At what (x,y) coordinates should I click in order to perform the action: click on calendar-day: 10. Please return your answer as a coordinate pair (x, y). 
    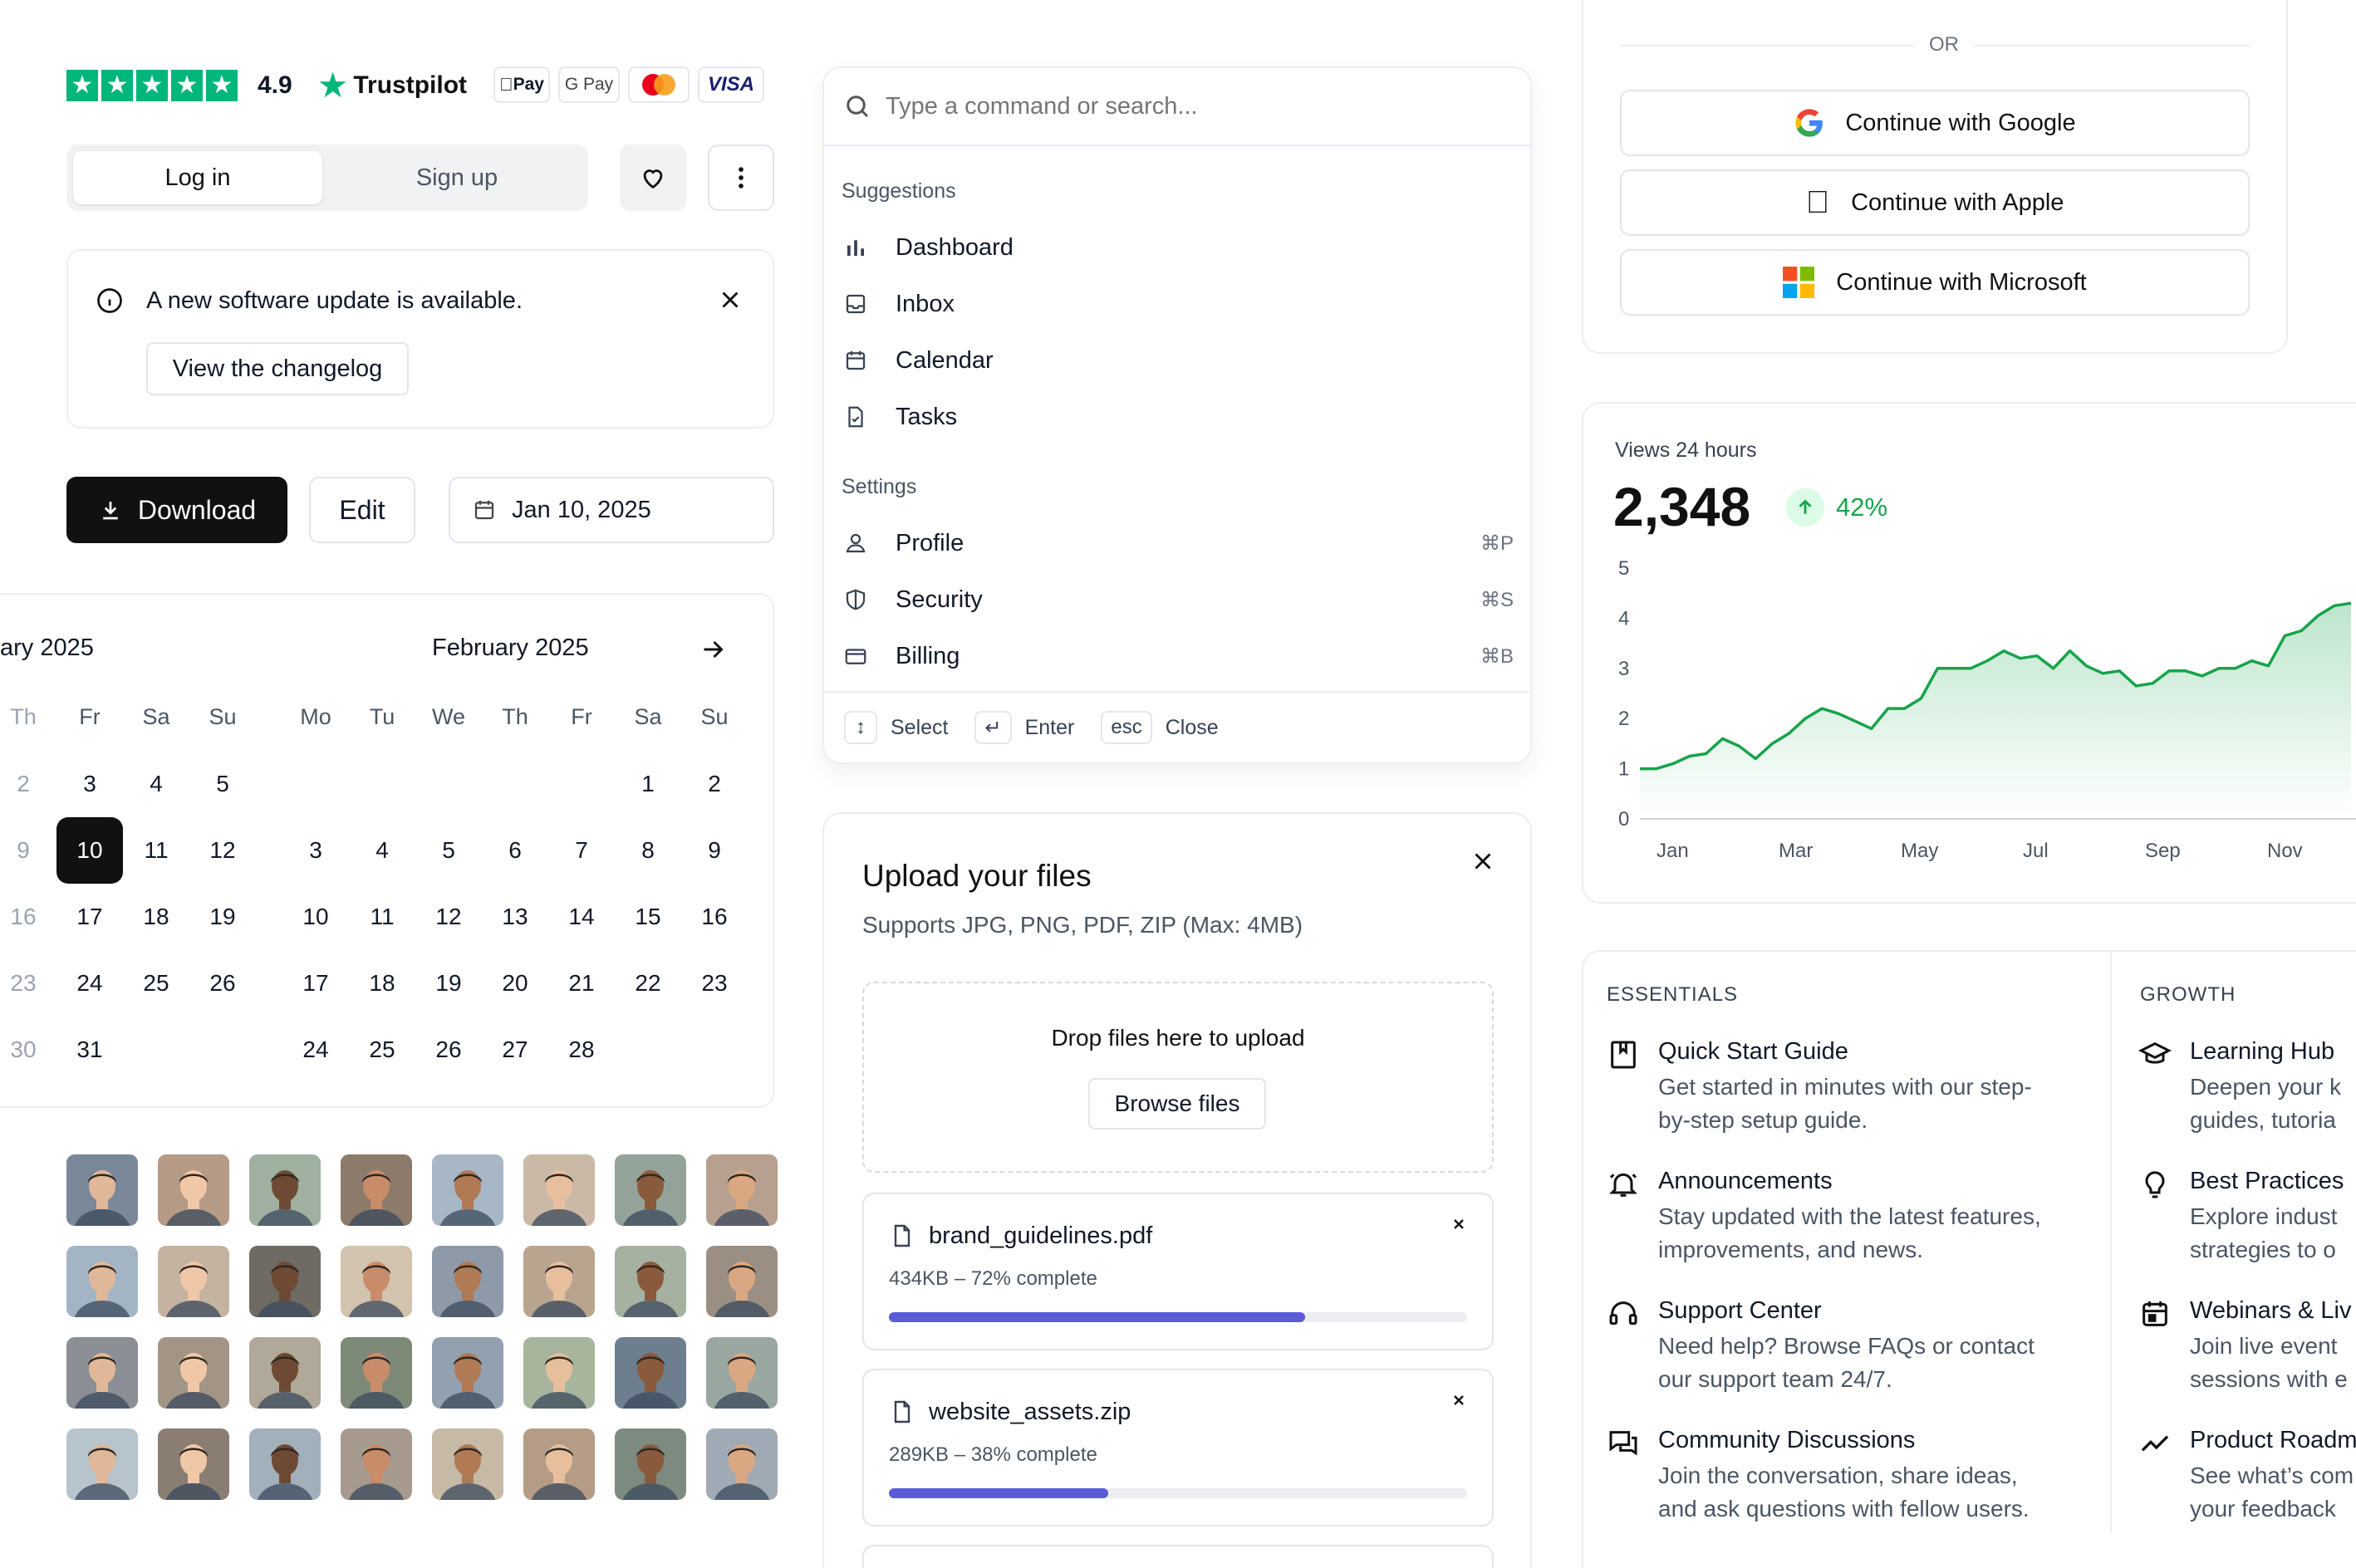
    Looking at the image, I should click on (315, 917).